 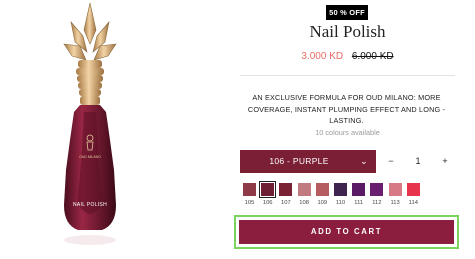 What do you see at coordinates (347, 12) in the screenshot?
I see `discount-badge: 50 % OFF` at bounding box center [347, 12].